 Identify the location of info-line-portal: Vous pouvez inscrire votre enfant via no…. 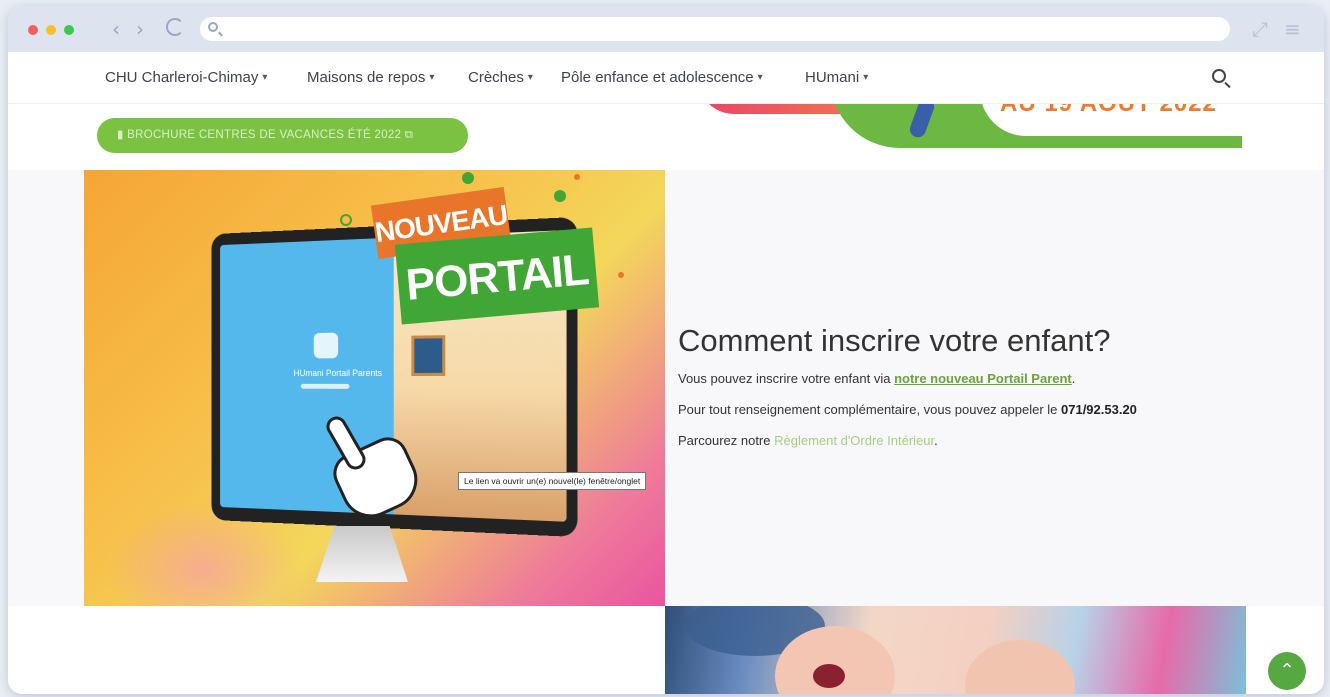
(877, 378).